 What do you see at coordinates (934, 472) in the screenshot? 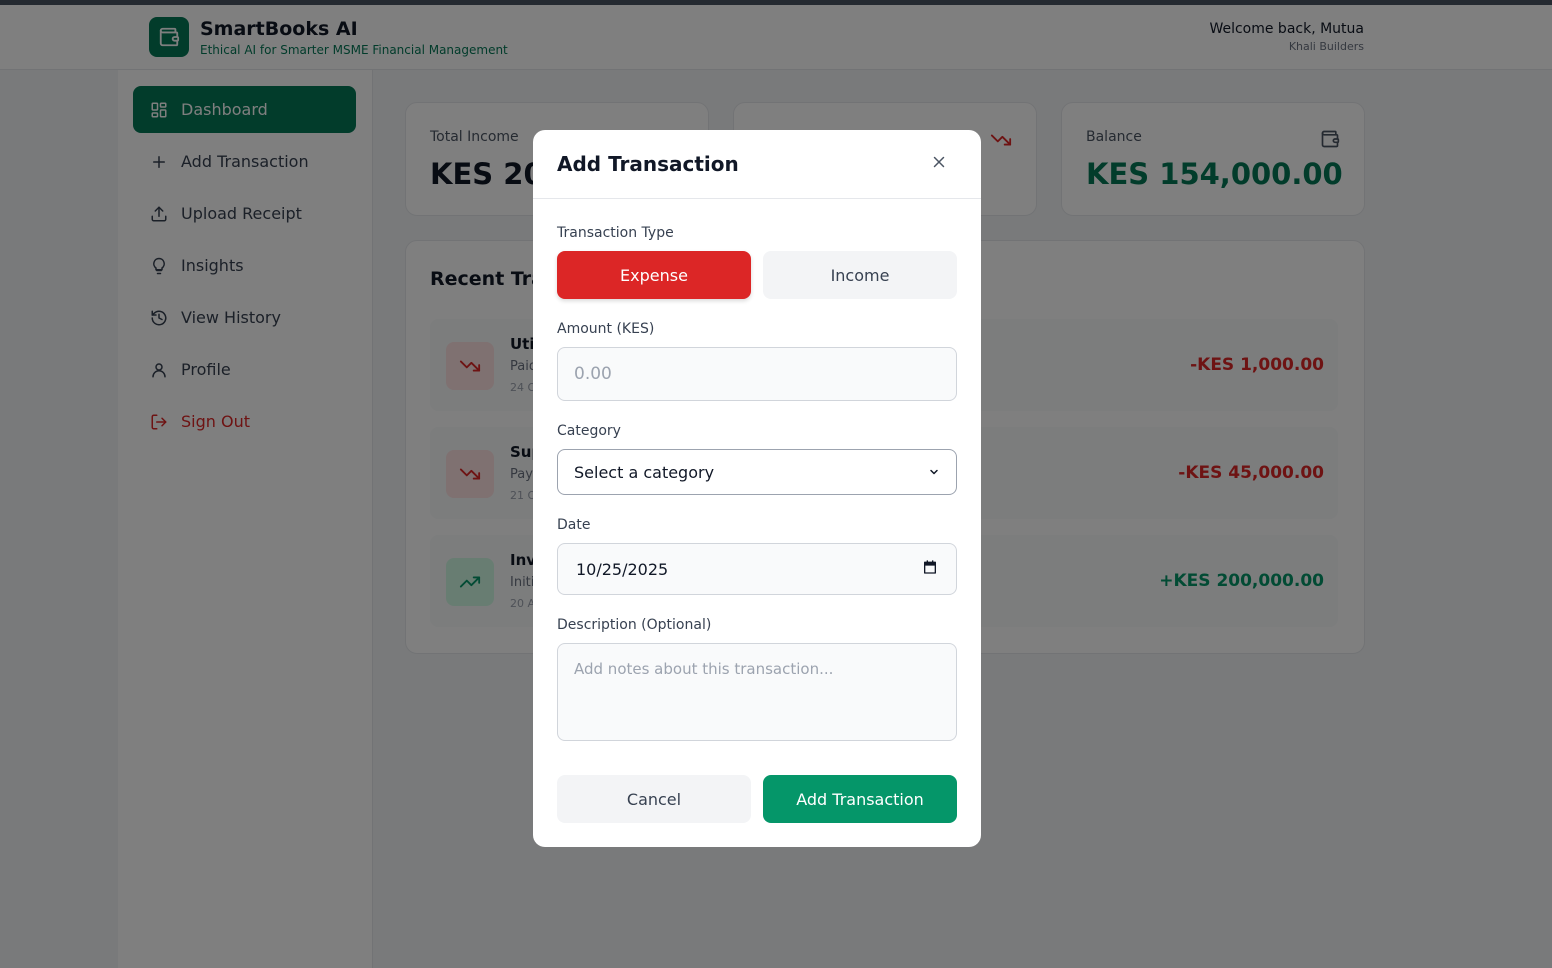
I see `chevron-down-icon` at bounding box center [934, 472].